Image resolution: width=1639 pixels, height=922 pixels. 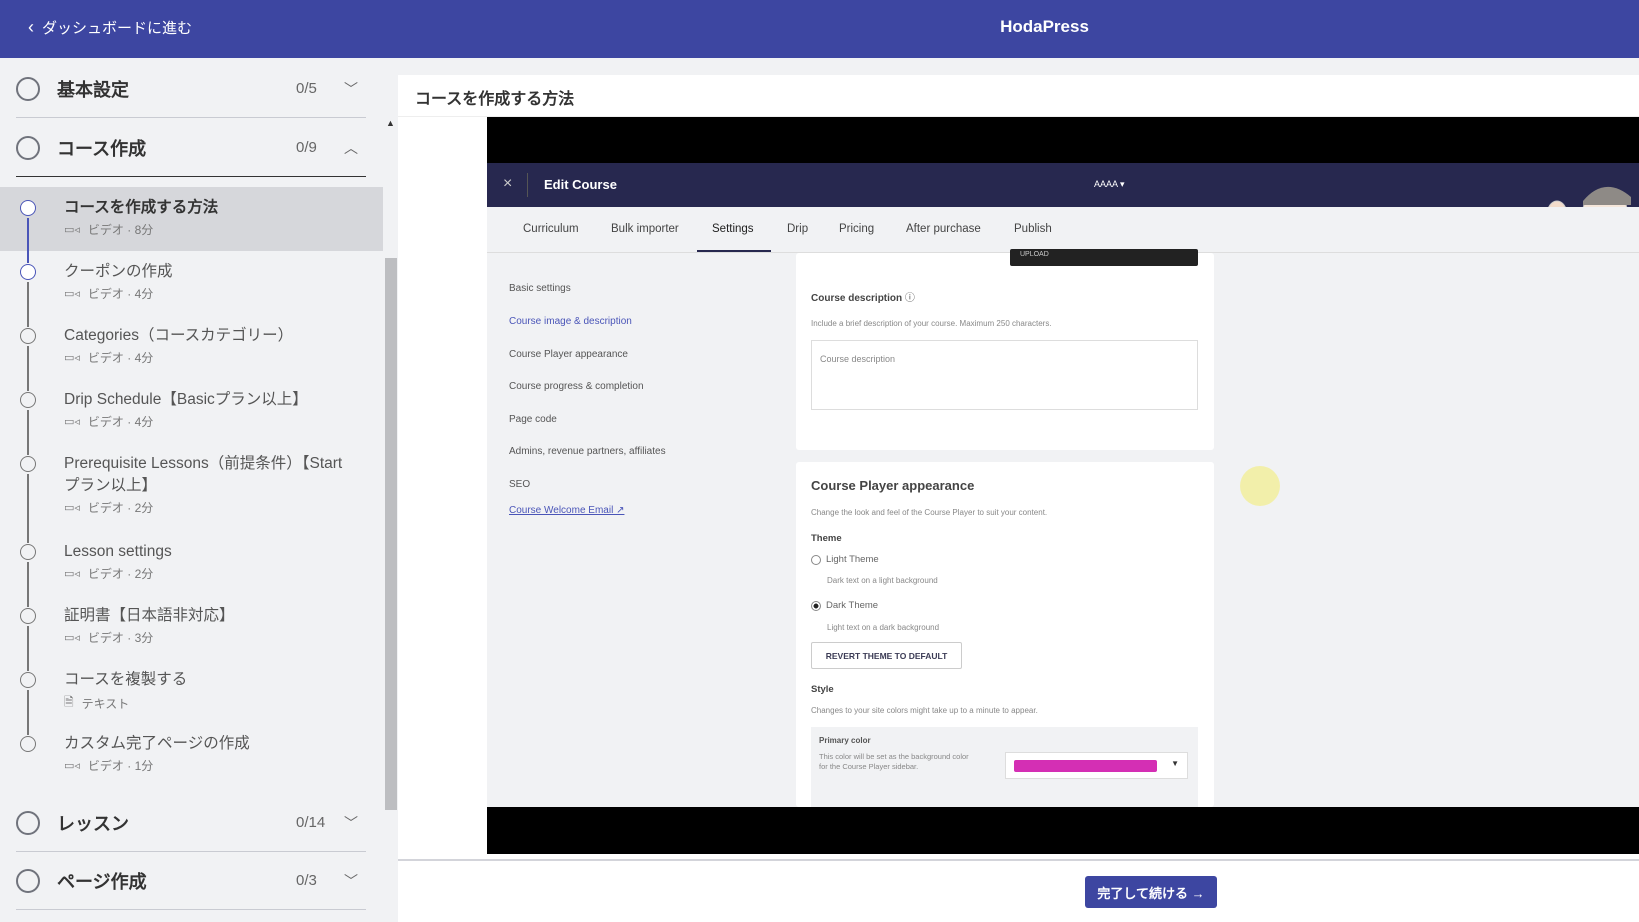 What do you see at coordinates (883, 627) in the screenshot?
I see `dark-theme-help: Light text on a dark background` at bounding box center [883, 627].